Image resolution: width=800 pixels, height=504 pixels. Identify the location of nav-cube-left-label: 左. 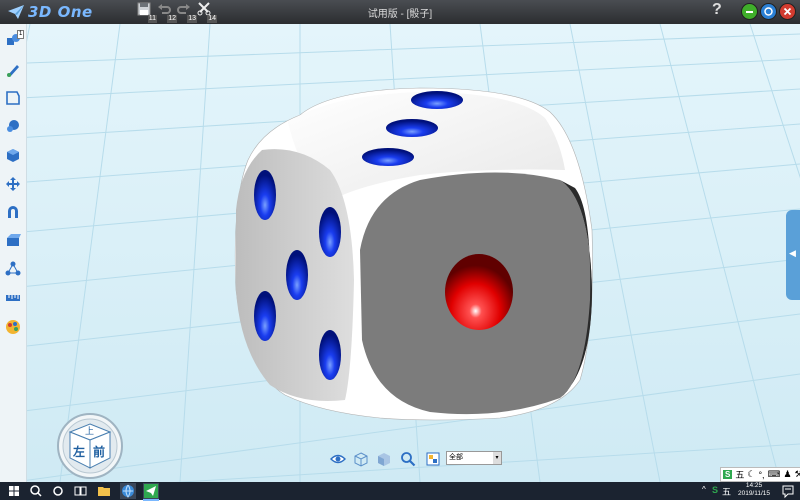
(79, 451).